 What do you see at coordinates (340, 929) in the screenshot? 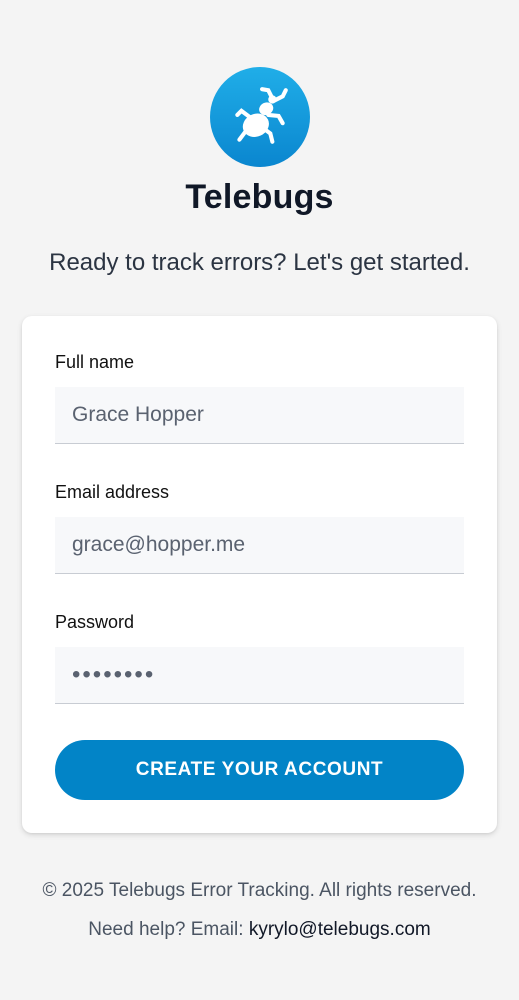
I see `help-email-link: kyrylo@telebugs.com` at bounding box center [340, 929].